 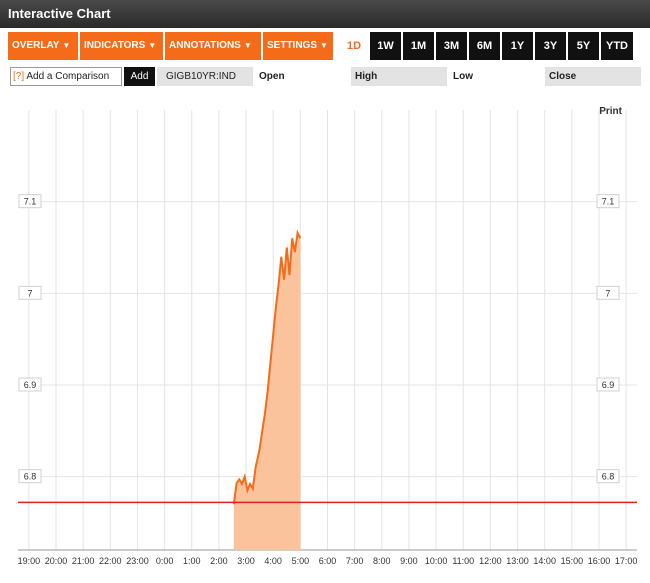 What do you see at coordinates (355, 561) in the screenshot?
I see `x-tick-label: 7:00` at bounding box center [355, 561].